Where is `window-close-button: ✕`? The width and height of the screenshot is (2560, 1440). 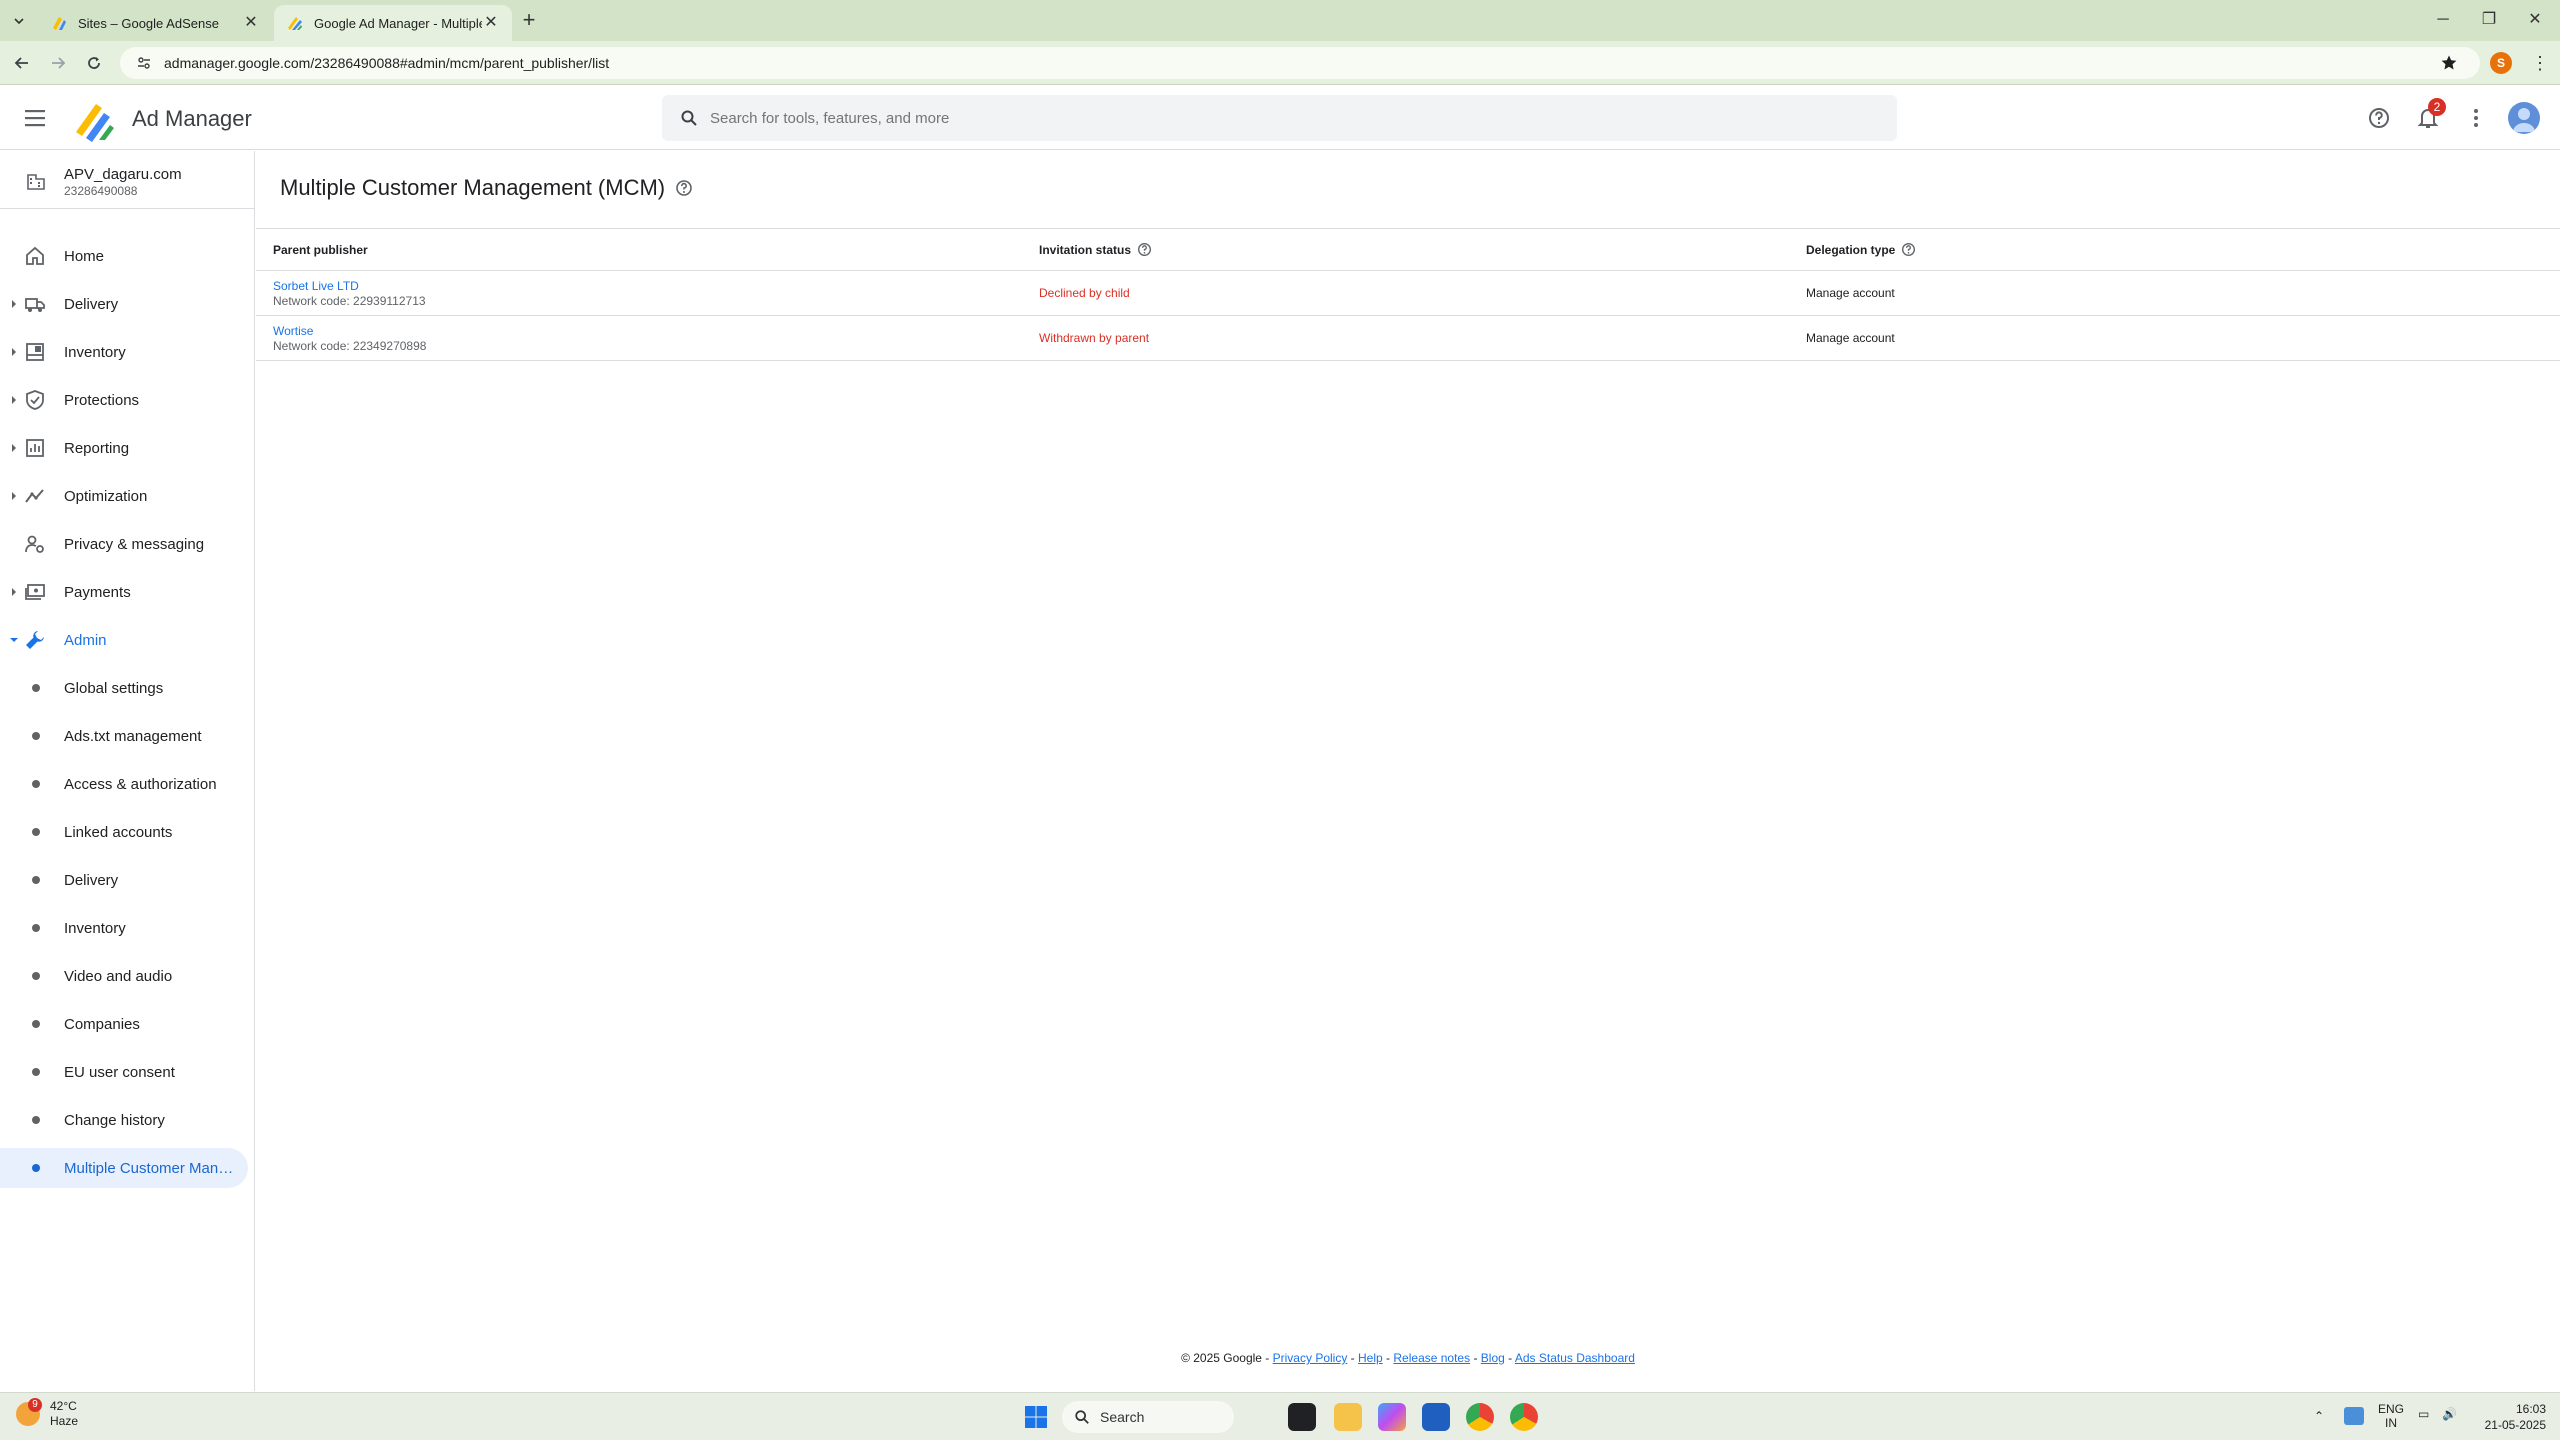
window-close-button: ✕ is located at coordinates (2535, 20).